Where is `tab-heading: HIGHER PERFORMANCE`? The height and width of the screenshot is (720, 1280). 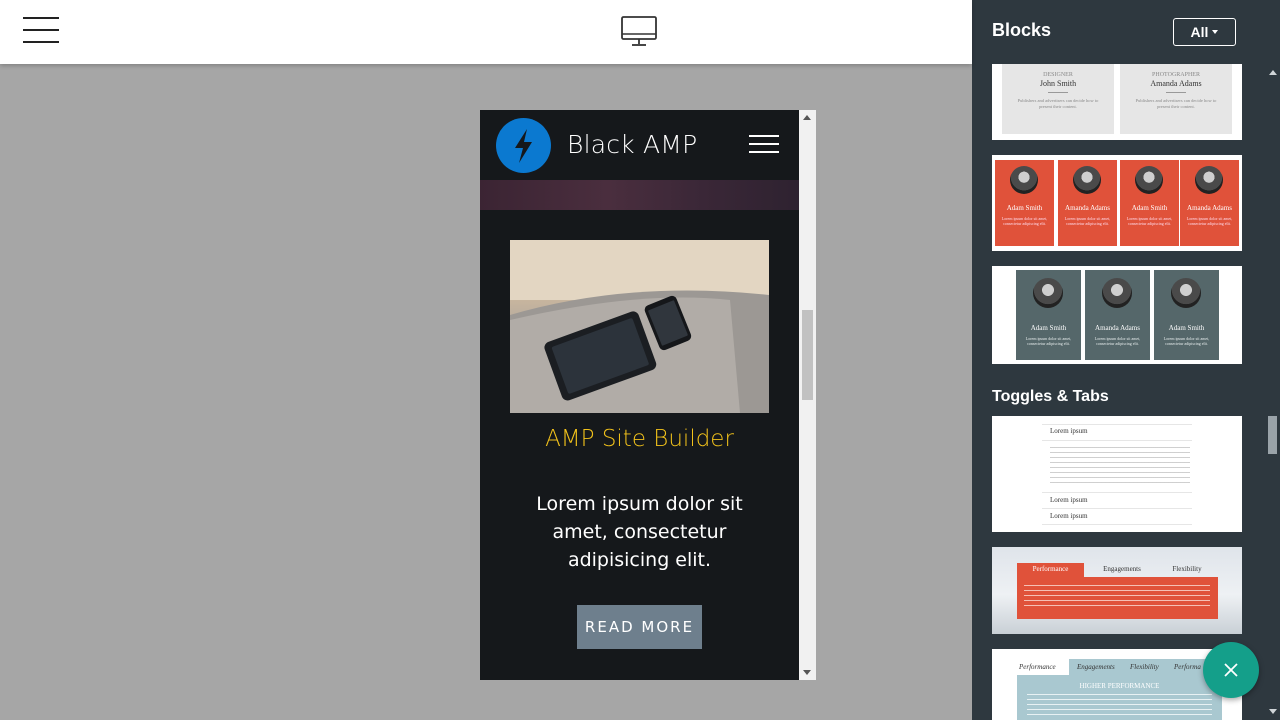 tab-heading: HIGHER PERFORMANCE is located at coordinates (1119, 686).